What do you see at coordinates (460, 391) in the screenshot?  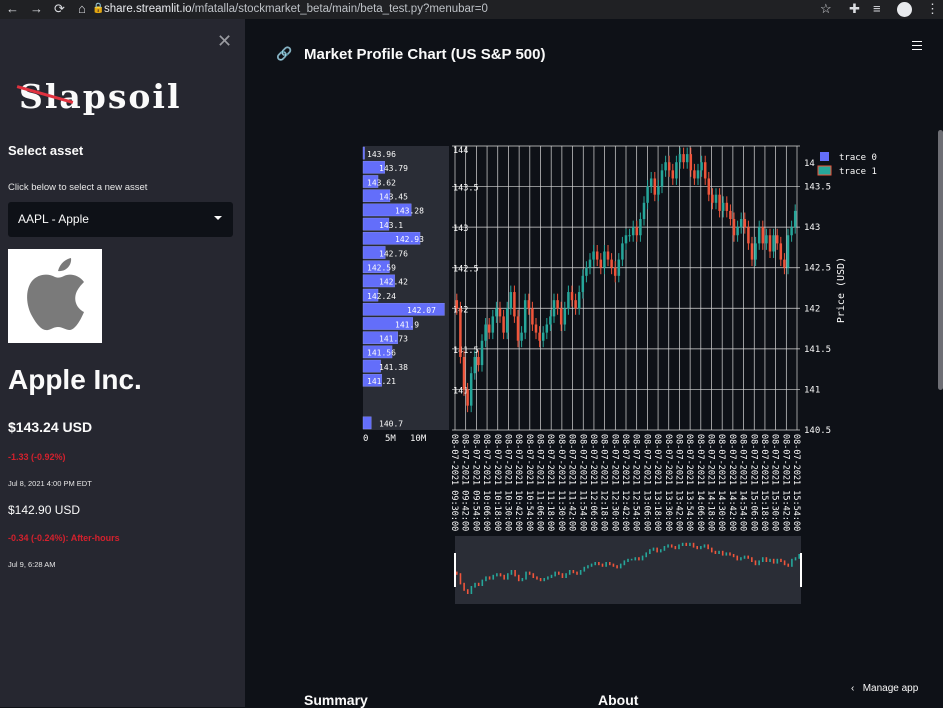 I see `y-left-tick: 141` at bounding box center [460, 391].